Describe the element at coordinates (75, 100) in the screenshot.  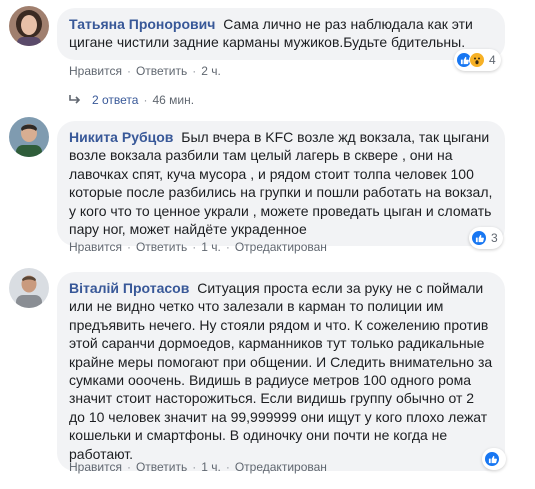
I see `reply-arrow-icon` at that location.